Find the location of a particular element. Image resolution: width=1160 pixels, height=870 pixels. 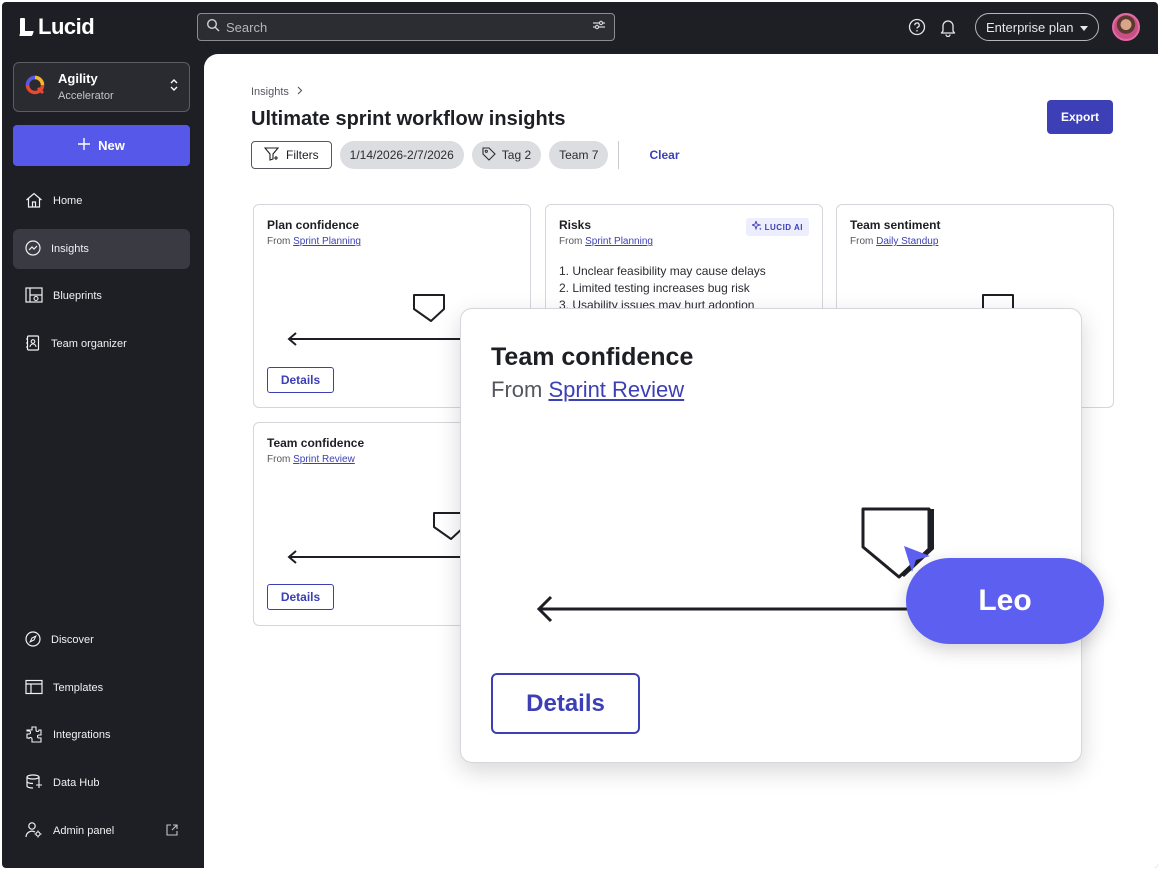

source-link: Daily Standup is located at coordinates (907, 241).